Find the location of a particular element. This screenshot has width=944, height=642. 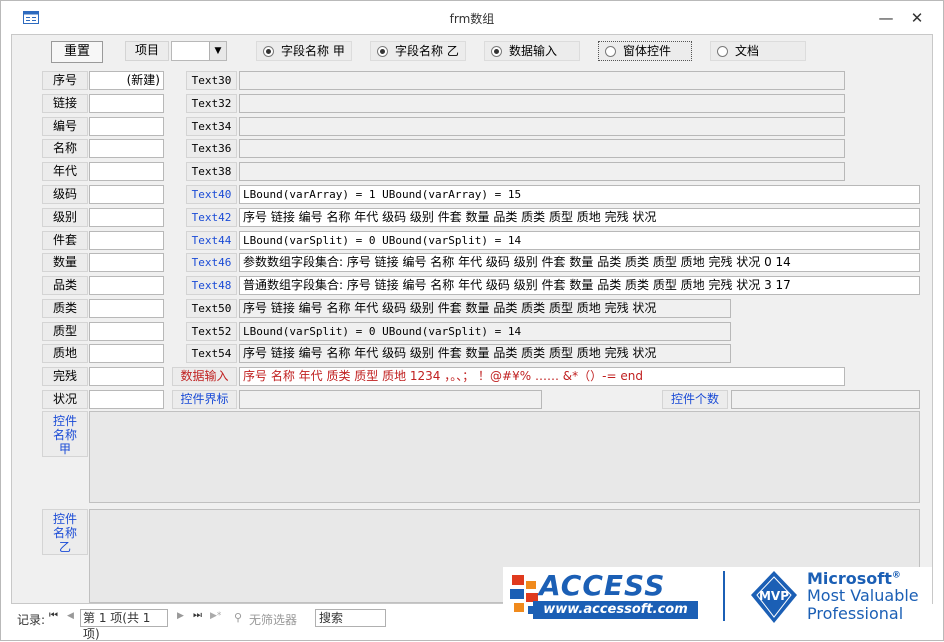

filter-icon: ⚲ is located at coordinates (238, 617).